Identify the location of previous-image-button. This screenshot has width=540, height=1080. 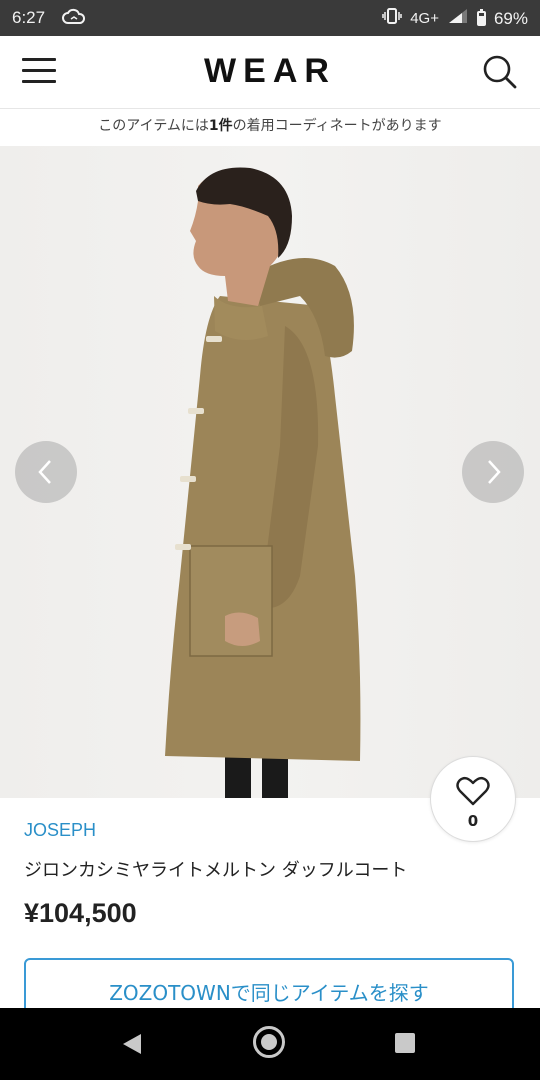
(46, 472).